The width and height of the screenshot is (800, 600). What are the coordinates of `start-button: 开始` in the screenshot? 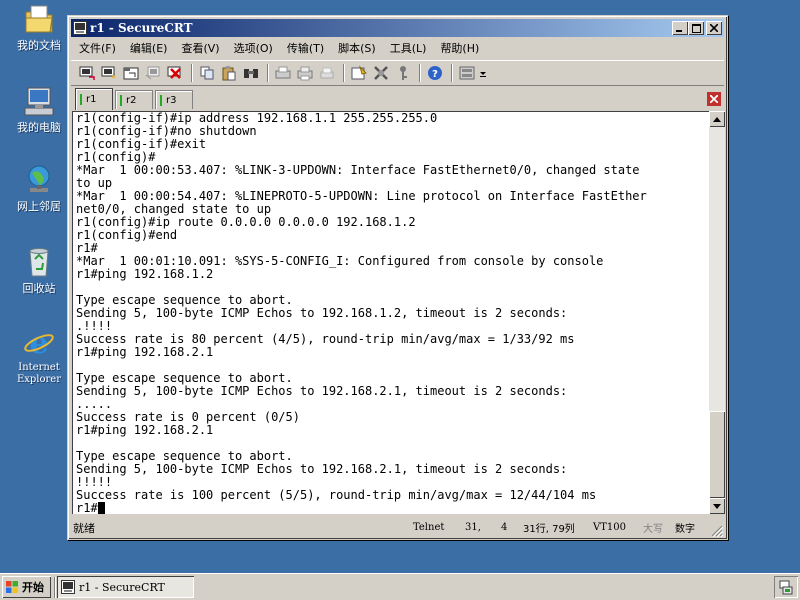 It's located at (26, 587).